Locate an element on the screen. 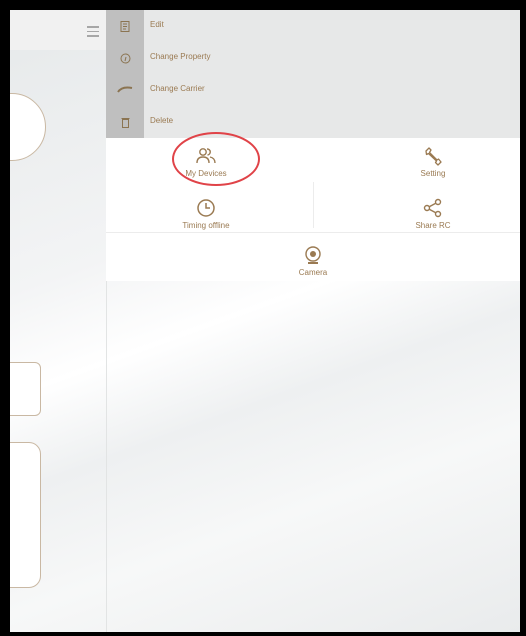  edit-icon is located at coordinates (125, 26).